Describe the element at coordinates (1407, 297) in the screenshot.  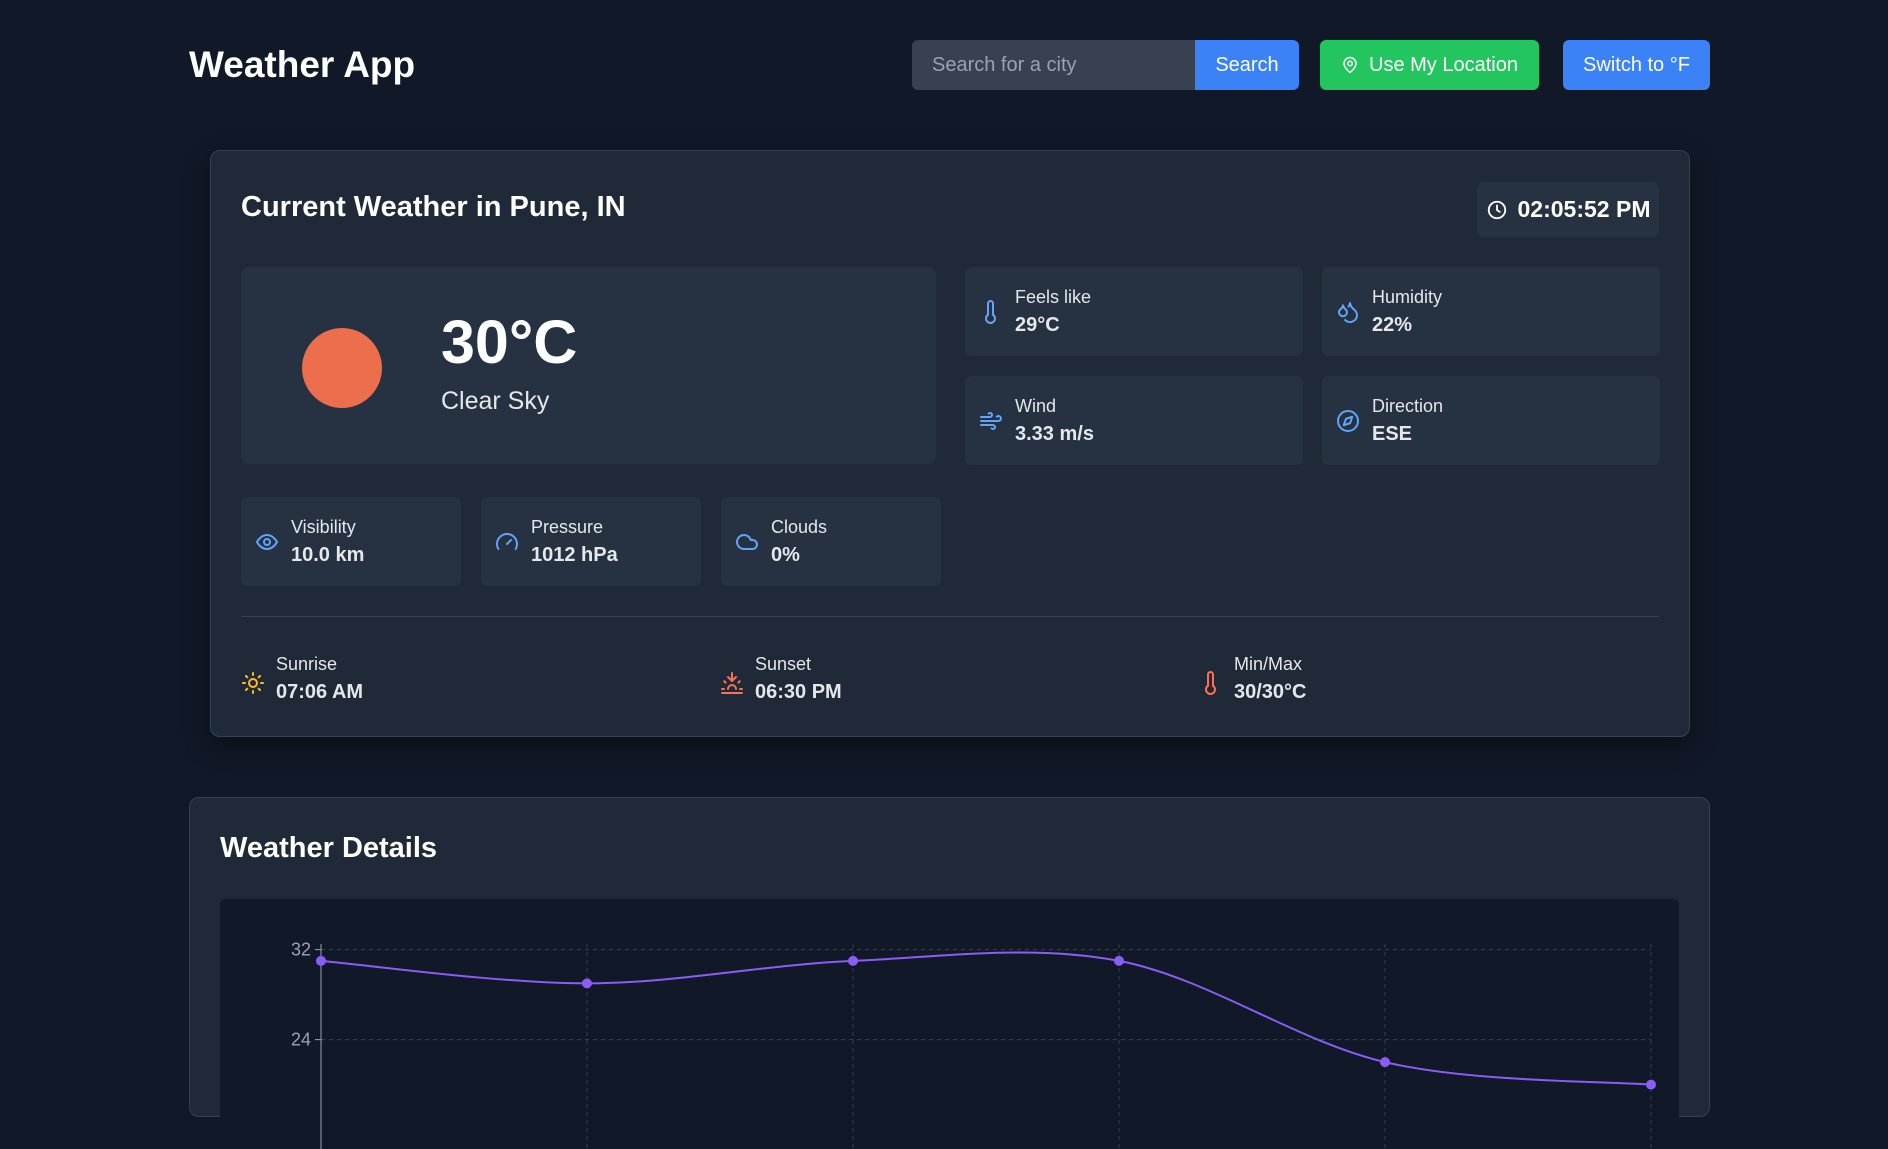
I see `humidity-label: Humidity` at that location.